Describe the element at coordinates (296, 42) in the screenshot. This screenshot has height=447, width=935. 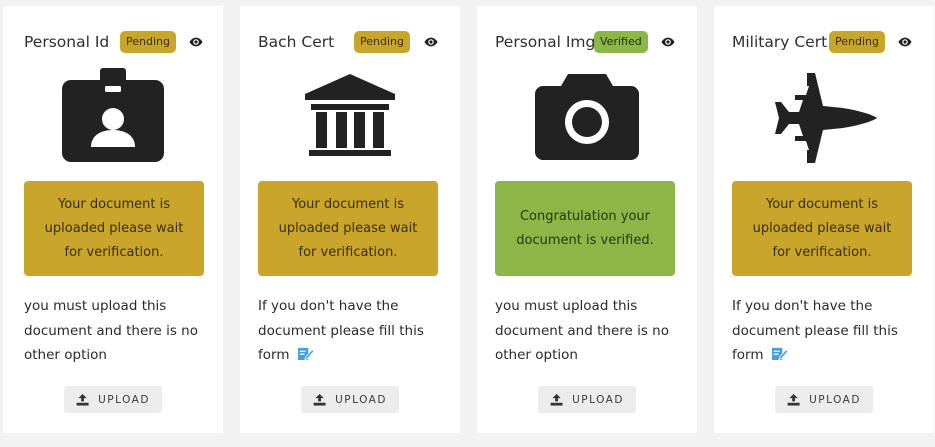
I see `card-title: Bach Cert` at that location.